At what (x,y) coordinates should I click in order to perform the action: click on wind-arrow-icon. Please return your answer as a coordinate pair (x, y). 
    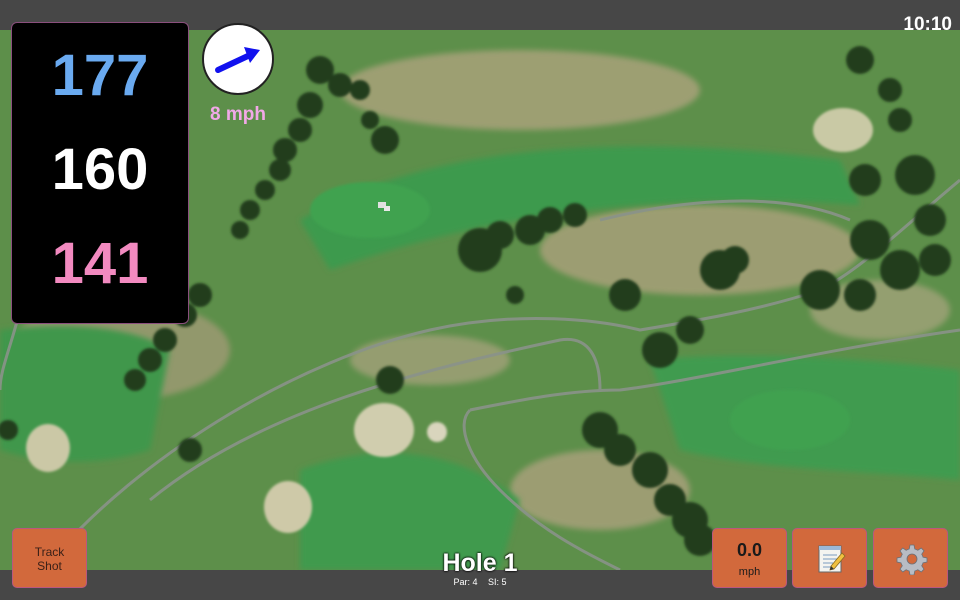
    Looking at the image, I should click on (237, 60).